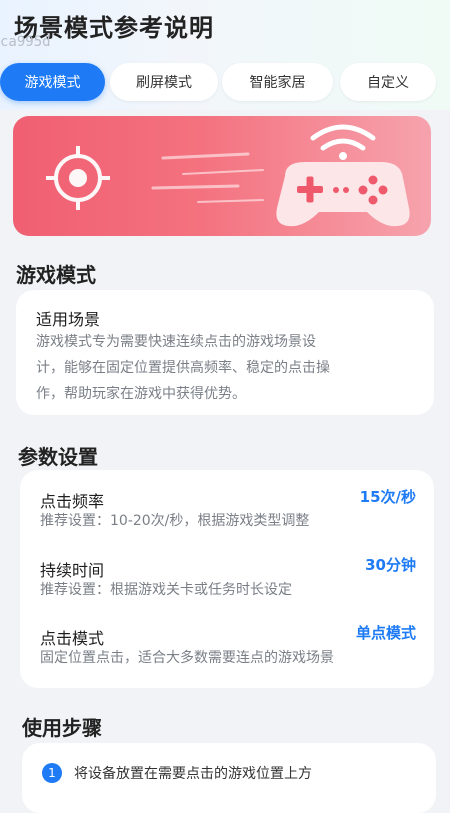  I want to click on steps-section-title: 使用步骤, so click(62, 728).